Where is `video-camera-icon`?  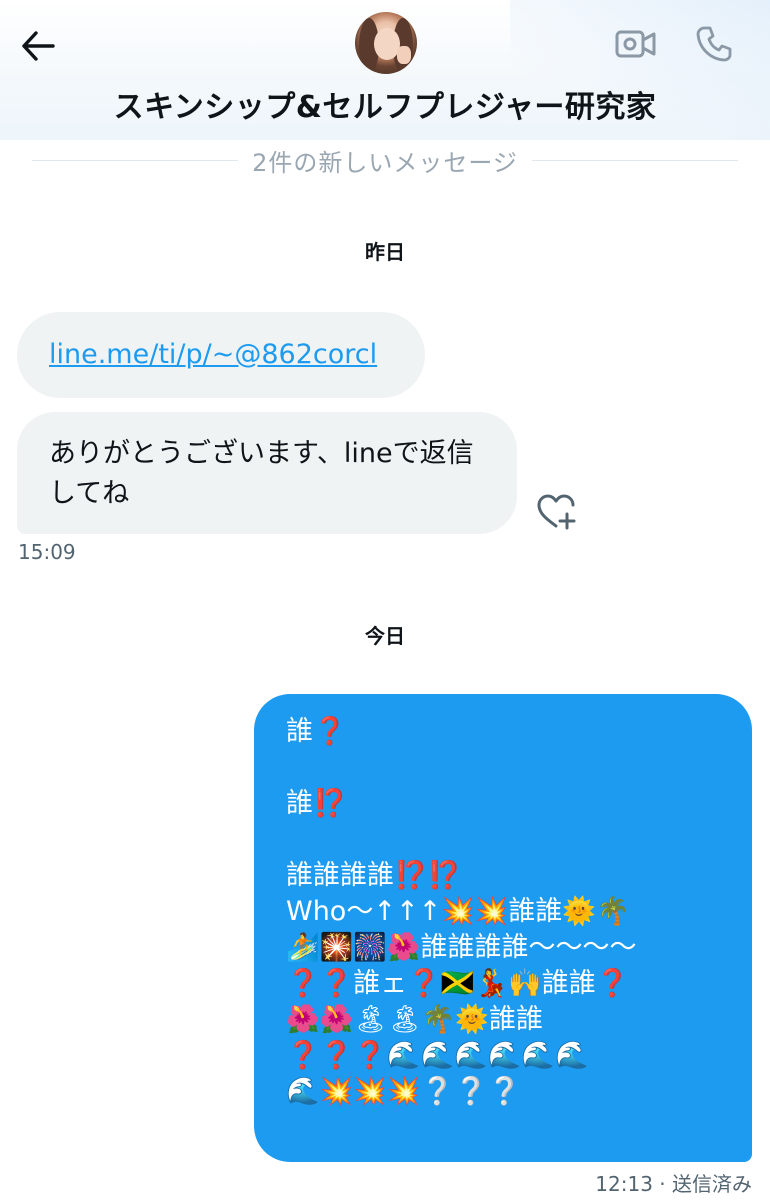
video-camera-icon is located at coordinates (635, 44).